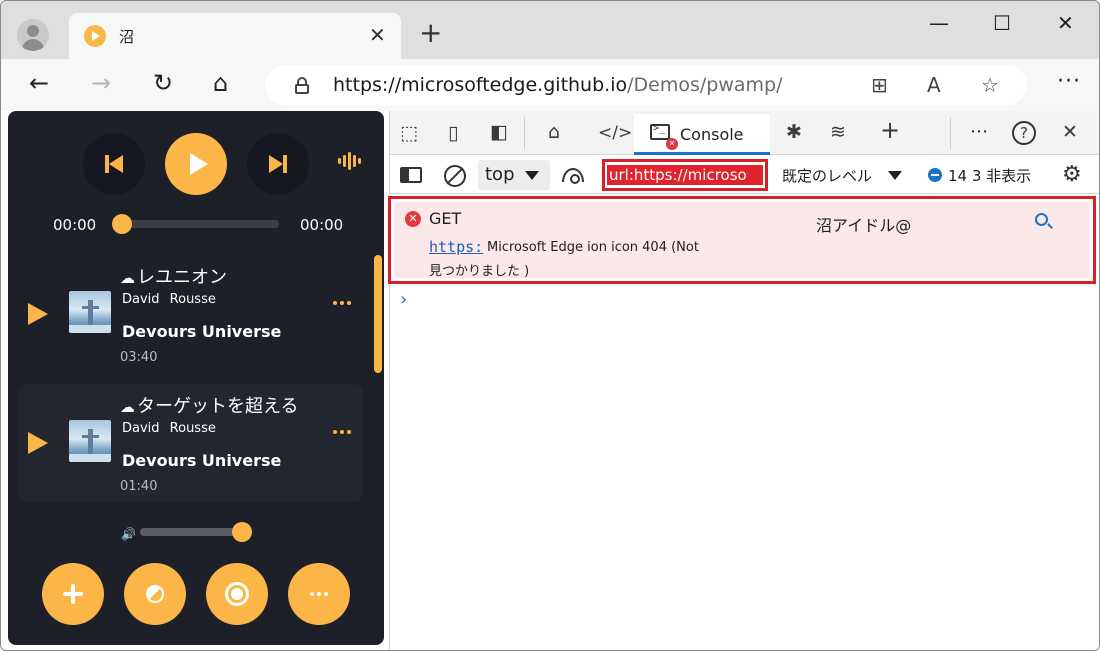 The image size is (1100, 651). Describe the element at coordinates (479, 271) in the screenshot. I see `error-text-line2: 見つかりました )` at that location.